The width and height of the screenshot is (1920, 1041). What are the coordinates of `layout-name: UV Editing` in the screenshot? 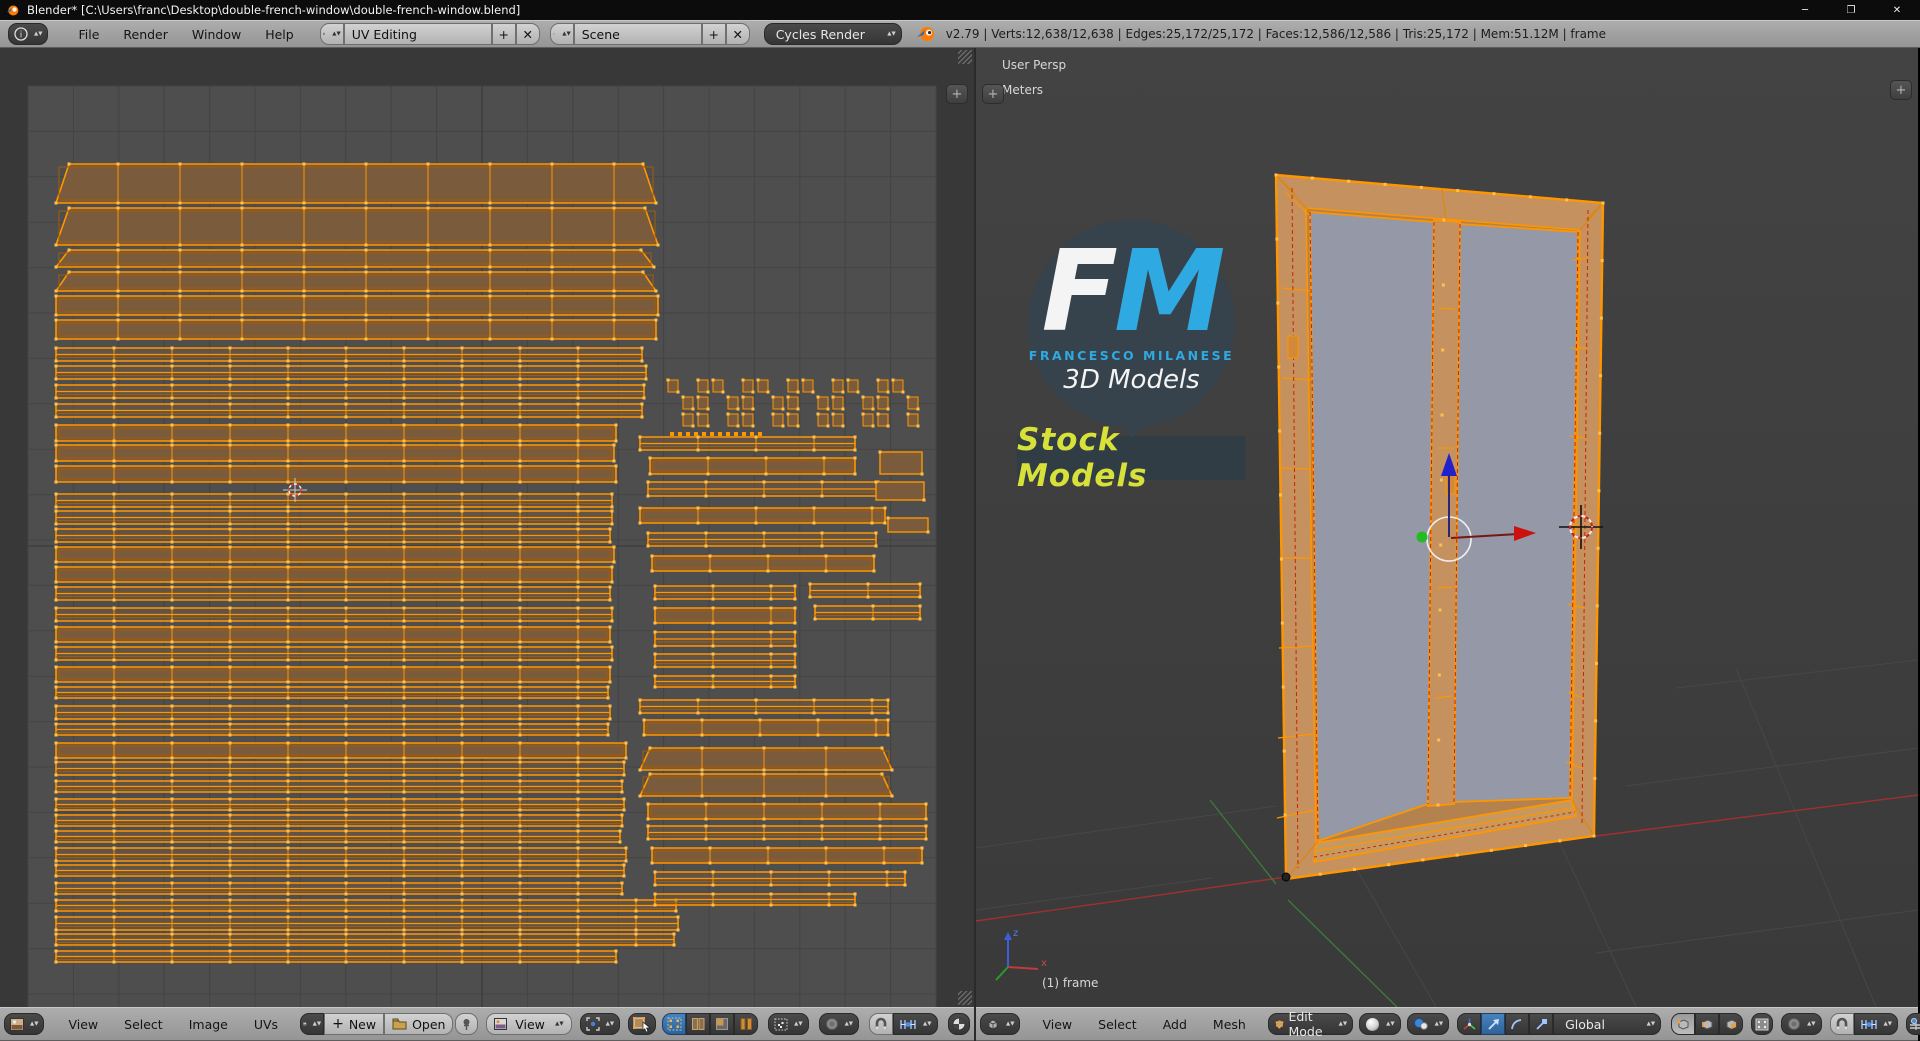 It's located at (384, 34).